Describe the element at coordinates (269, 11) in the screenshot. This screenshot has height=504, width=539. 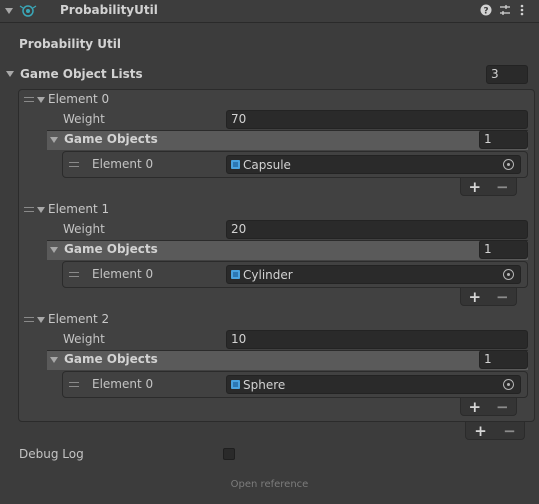
I see `component-header: ProbabilityUtil ?` at that location.